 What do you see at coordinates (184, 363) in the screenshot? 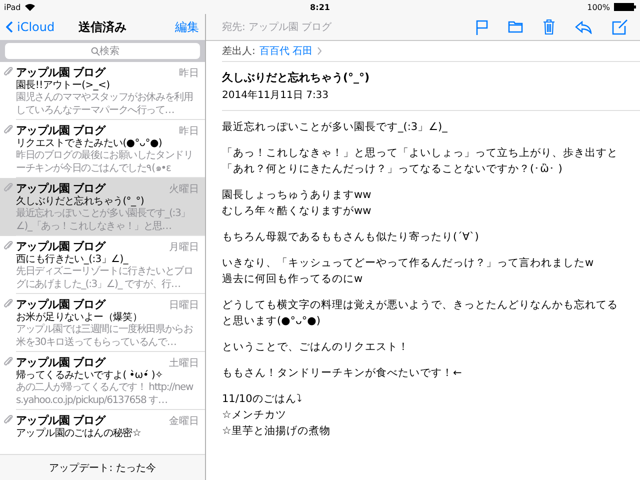
I see `message-date: 土曜日` at bounding box center [184, 363].